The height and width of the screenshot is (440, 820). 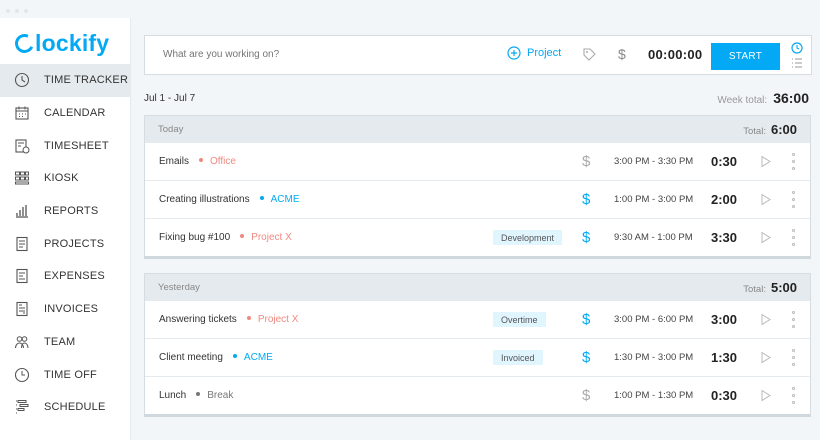 I want to click on description-input, so click(x=323, y=54).